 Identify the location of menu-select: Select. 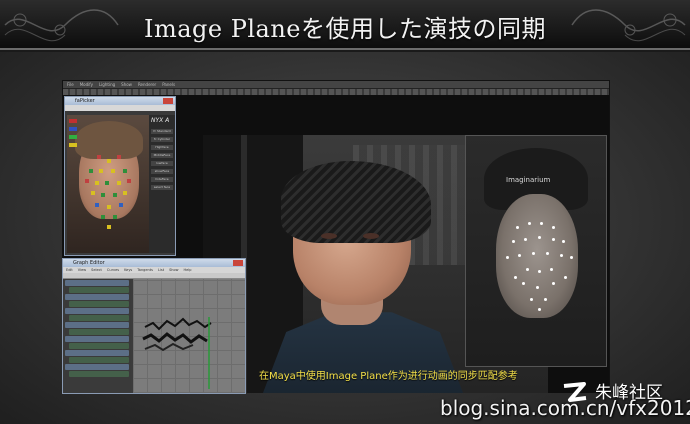
(96, 270).